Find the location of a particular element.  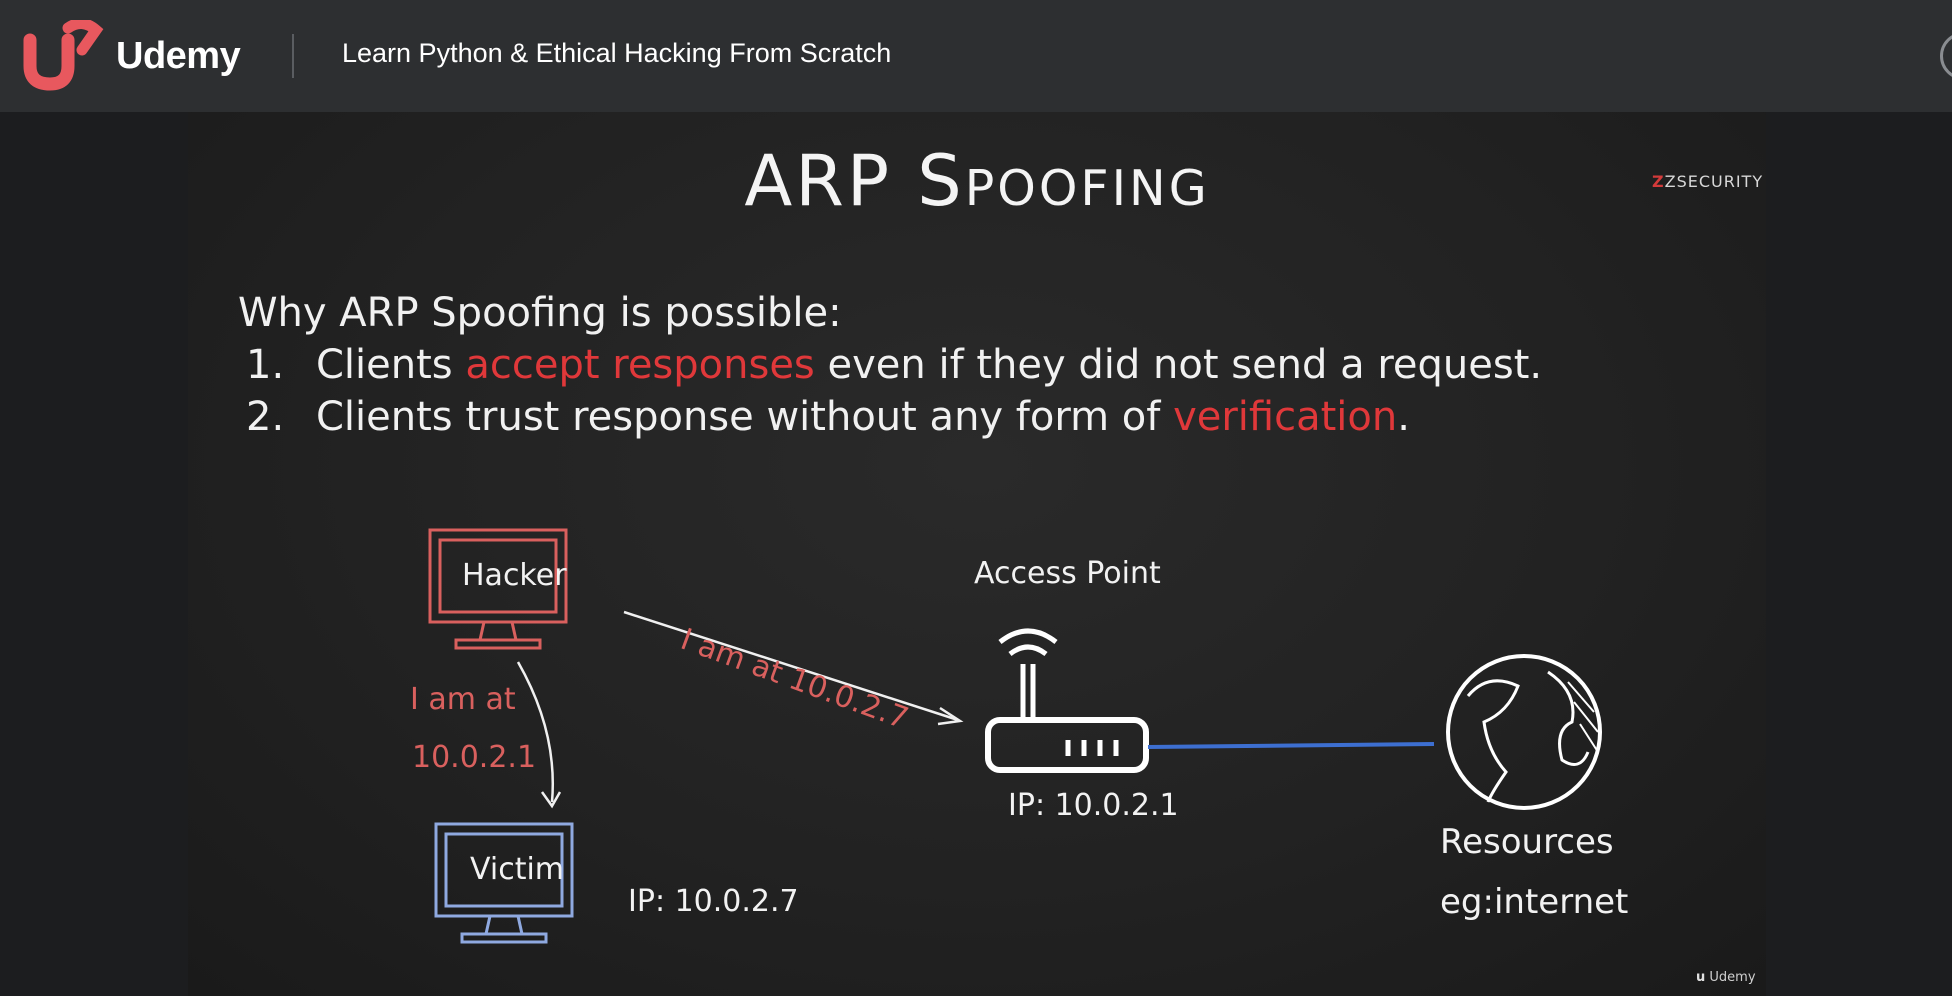

access-point-label: Access Point is located at coordinates (1067, 573).